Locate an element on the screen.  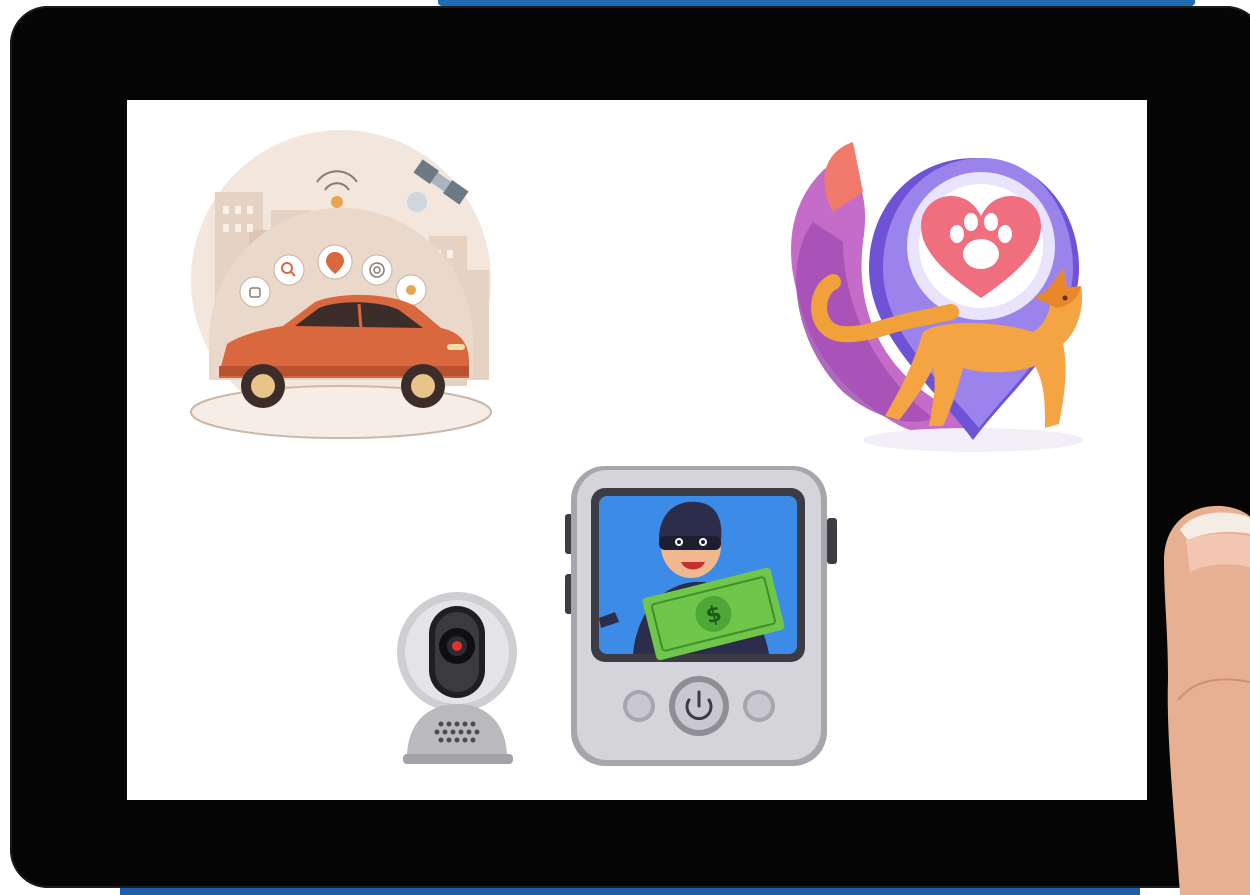
hand-thumb is located at coordinates (1200, 697).